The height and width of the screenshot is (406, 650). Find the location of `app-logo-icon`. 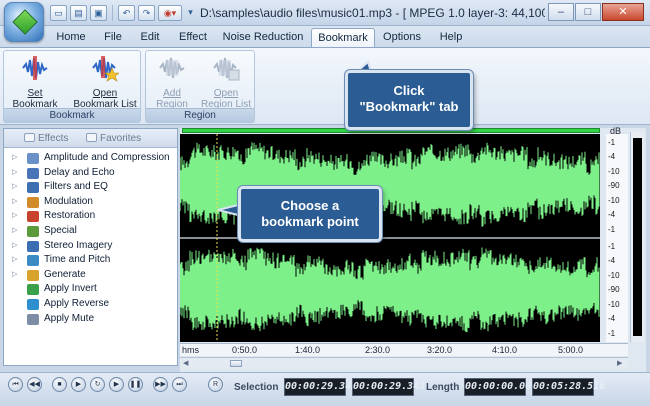

app-logo-icon is located at coordinates (25, 22).